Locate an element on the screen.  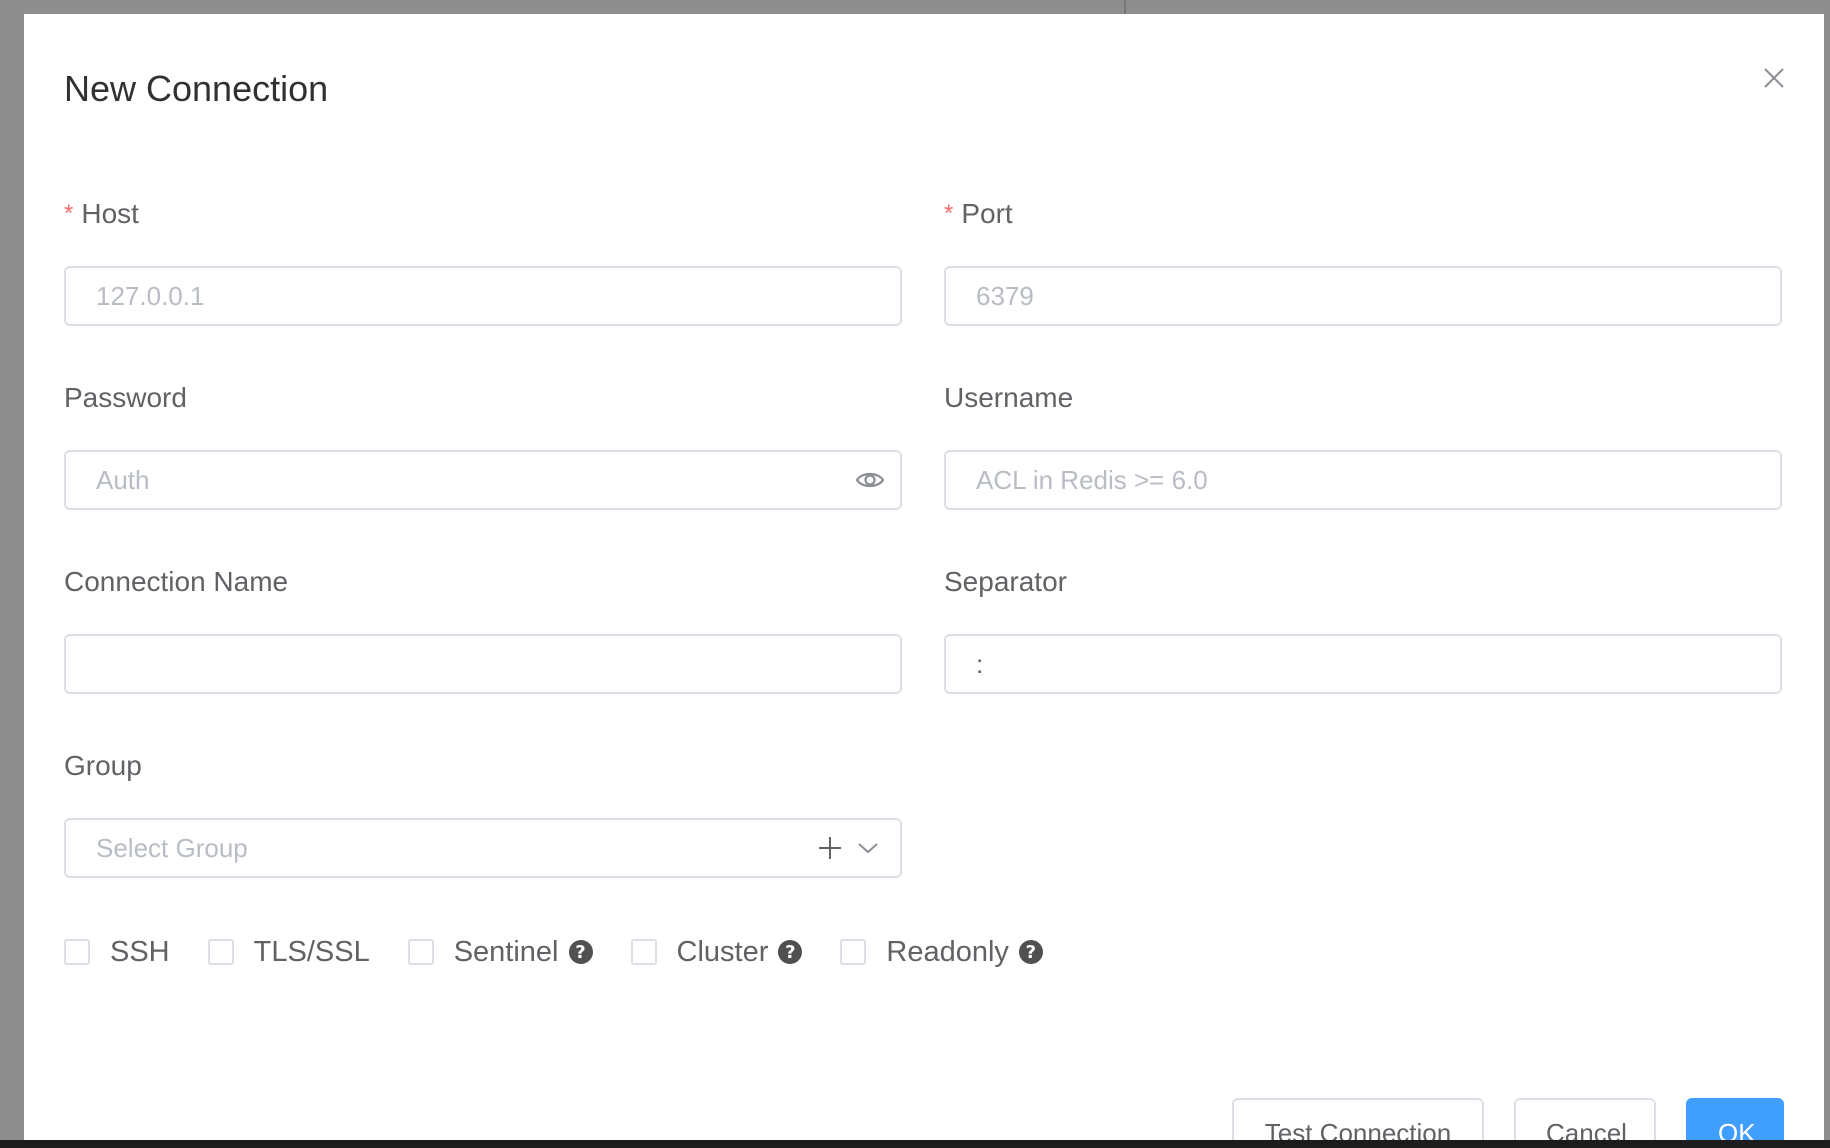
plus-icon is located at coordinates (830, 848).